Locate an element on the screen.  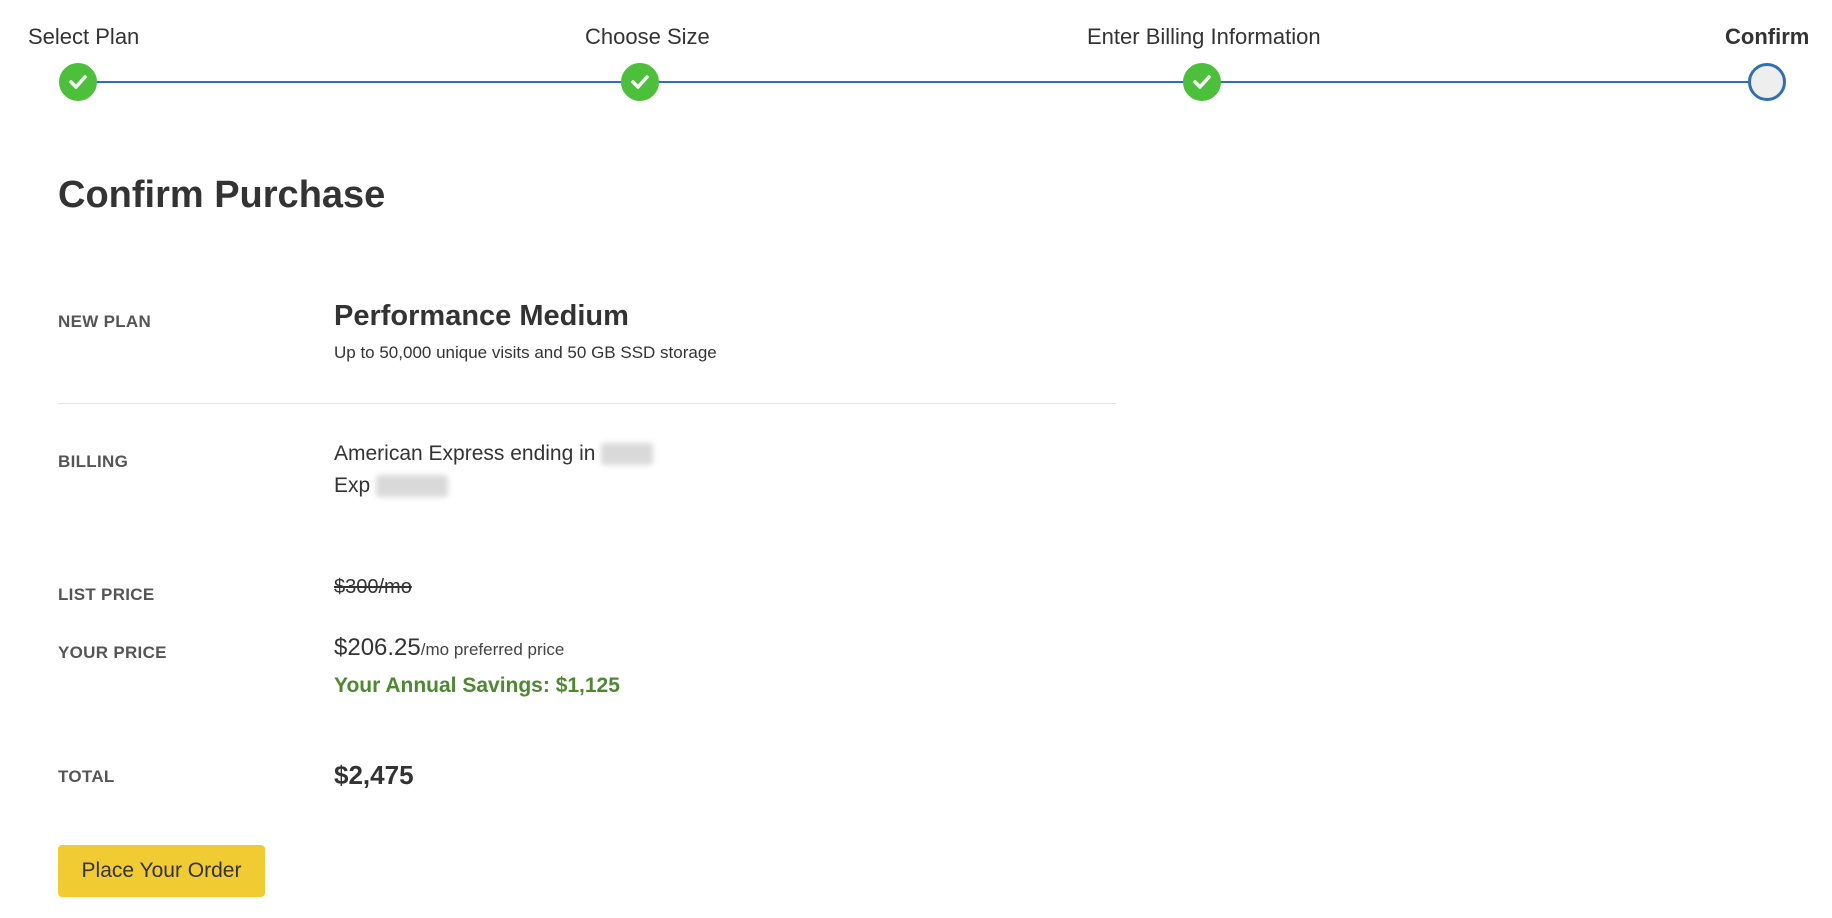
billing-card: American Express ending in is located at coordinates (494, 454).